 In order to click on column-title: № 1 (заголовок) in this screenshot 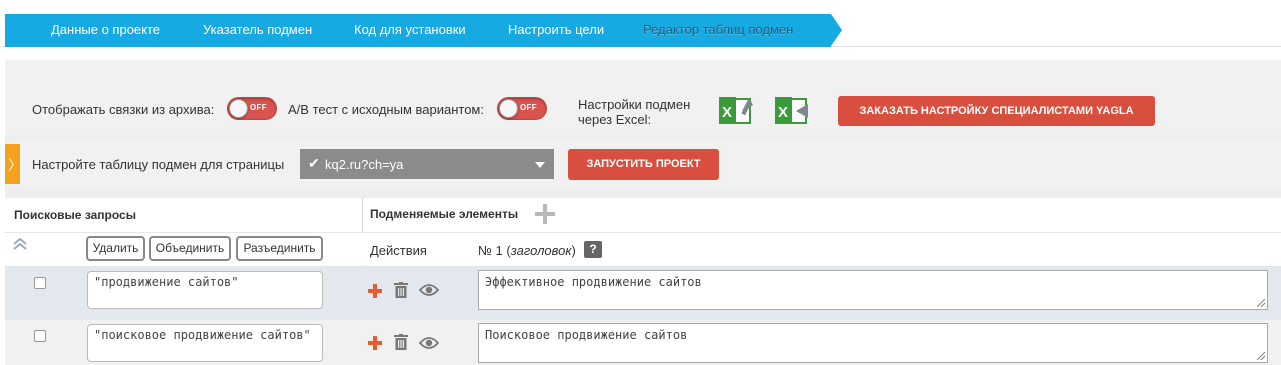, I will do `click(527, 250)`.